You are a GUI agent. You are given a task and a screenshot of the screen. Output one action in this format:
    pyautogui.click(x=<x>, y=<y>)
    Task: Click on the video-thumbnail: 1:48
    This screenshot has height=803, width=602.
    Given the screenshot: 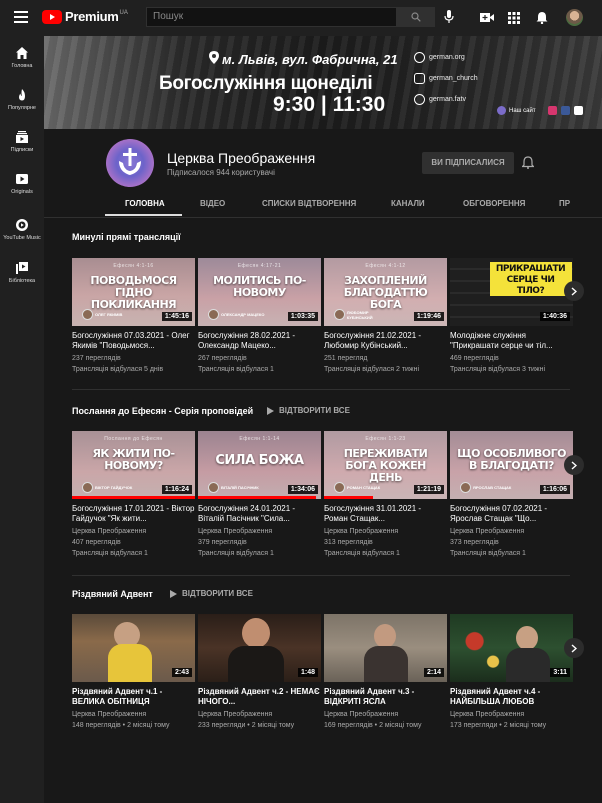 What is the action you would take?
    pyautogui.click(x=259, y=648)
    